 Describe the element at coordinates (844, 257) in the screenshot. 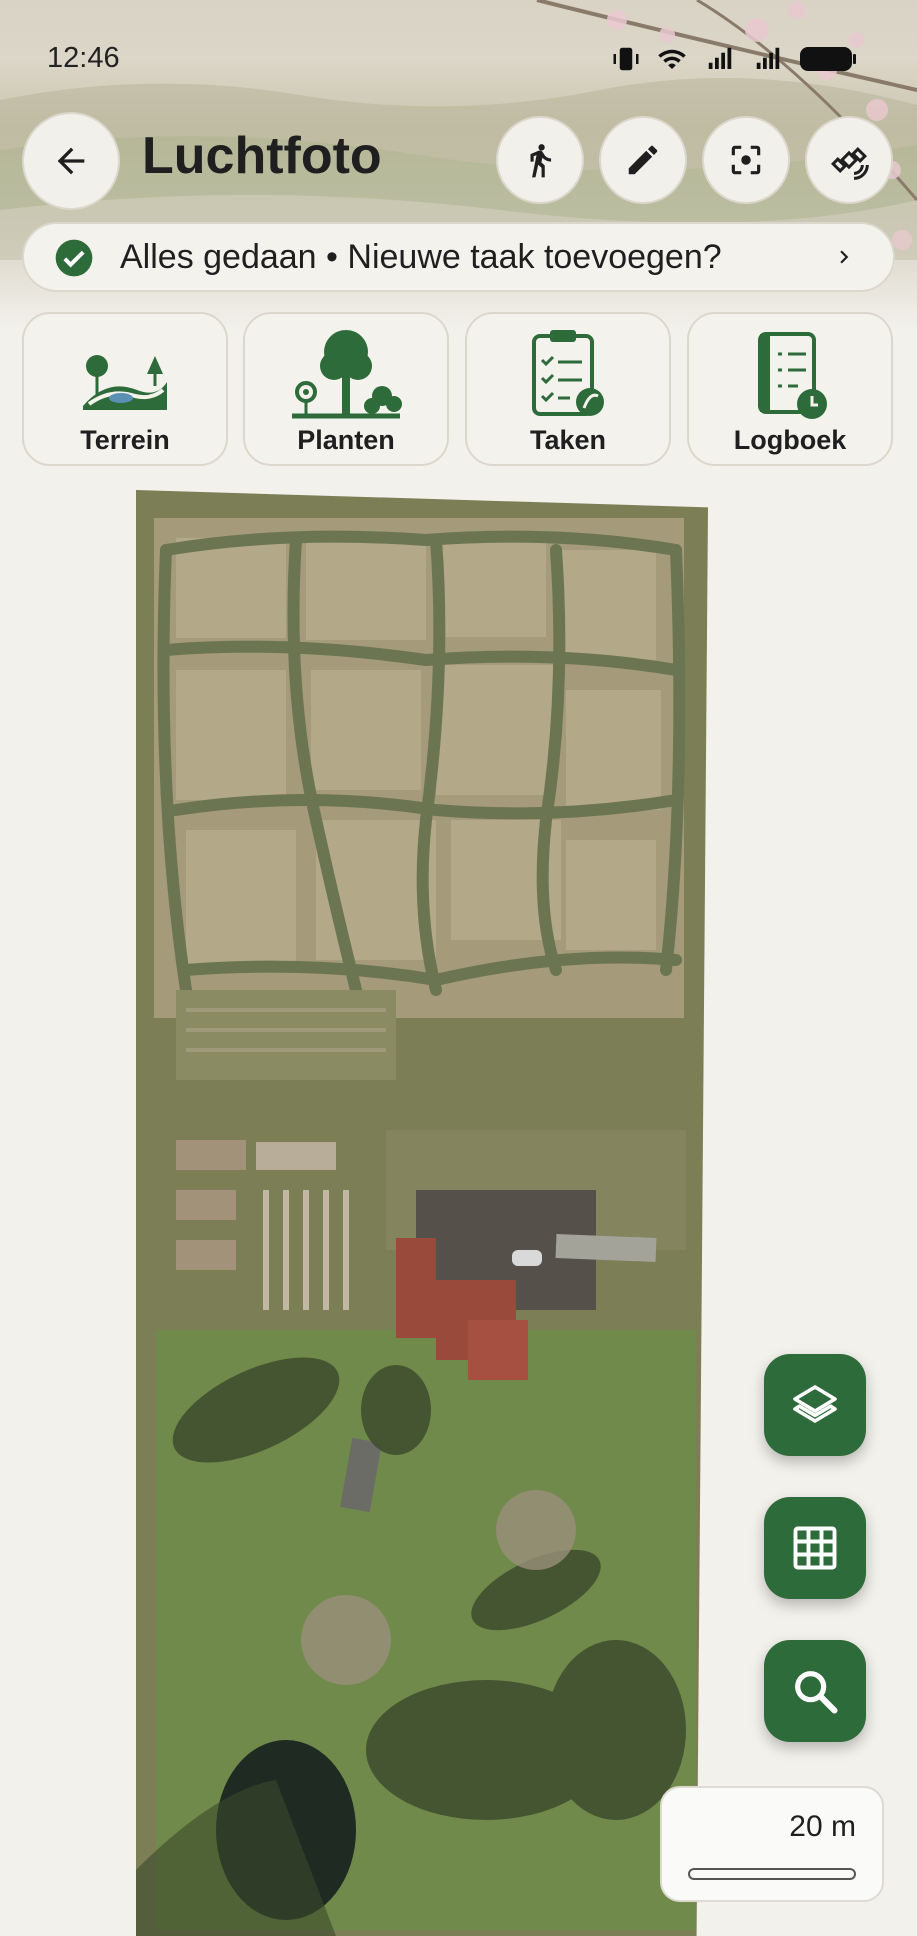

I see `chevron-right-icon` at that location.